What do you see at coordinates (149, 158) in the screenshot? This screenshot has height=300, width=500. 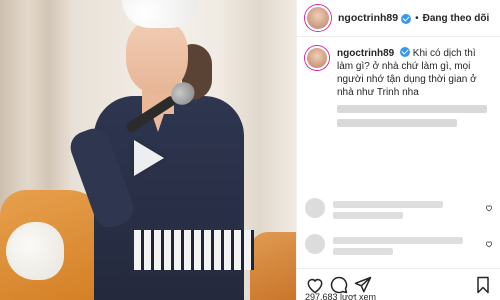 I see `play-icon` at bounding box center [149, 158].